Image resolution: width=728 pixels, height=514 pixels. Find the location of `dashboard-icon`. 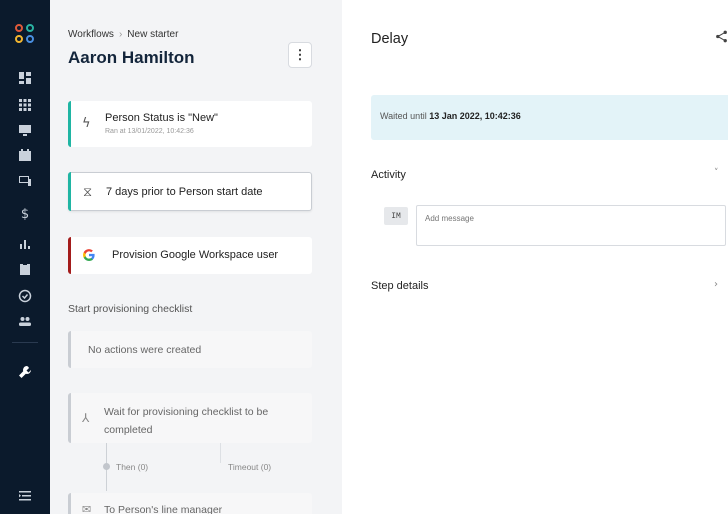

dashboard-icon is located at coordinates (25, 78).